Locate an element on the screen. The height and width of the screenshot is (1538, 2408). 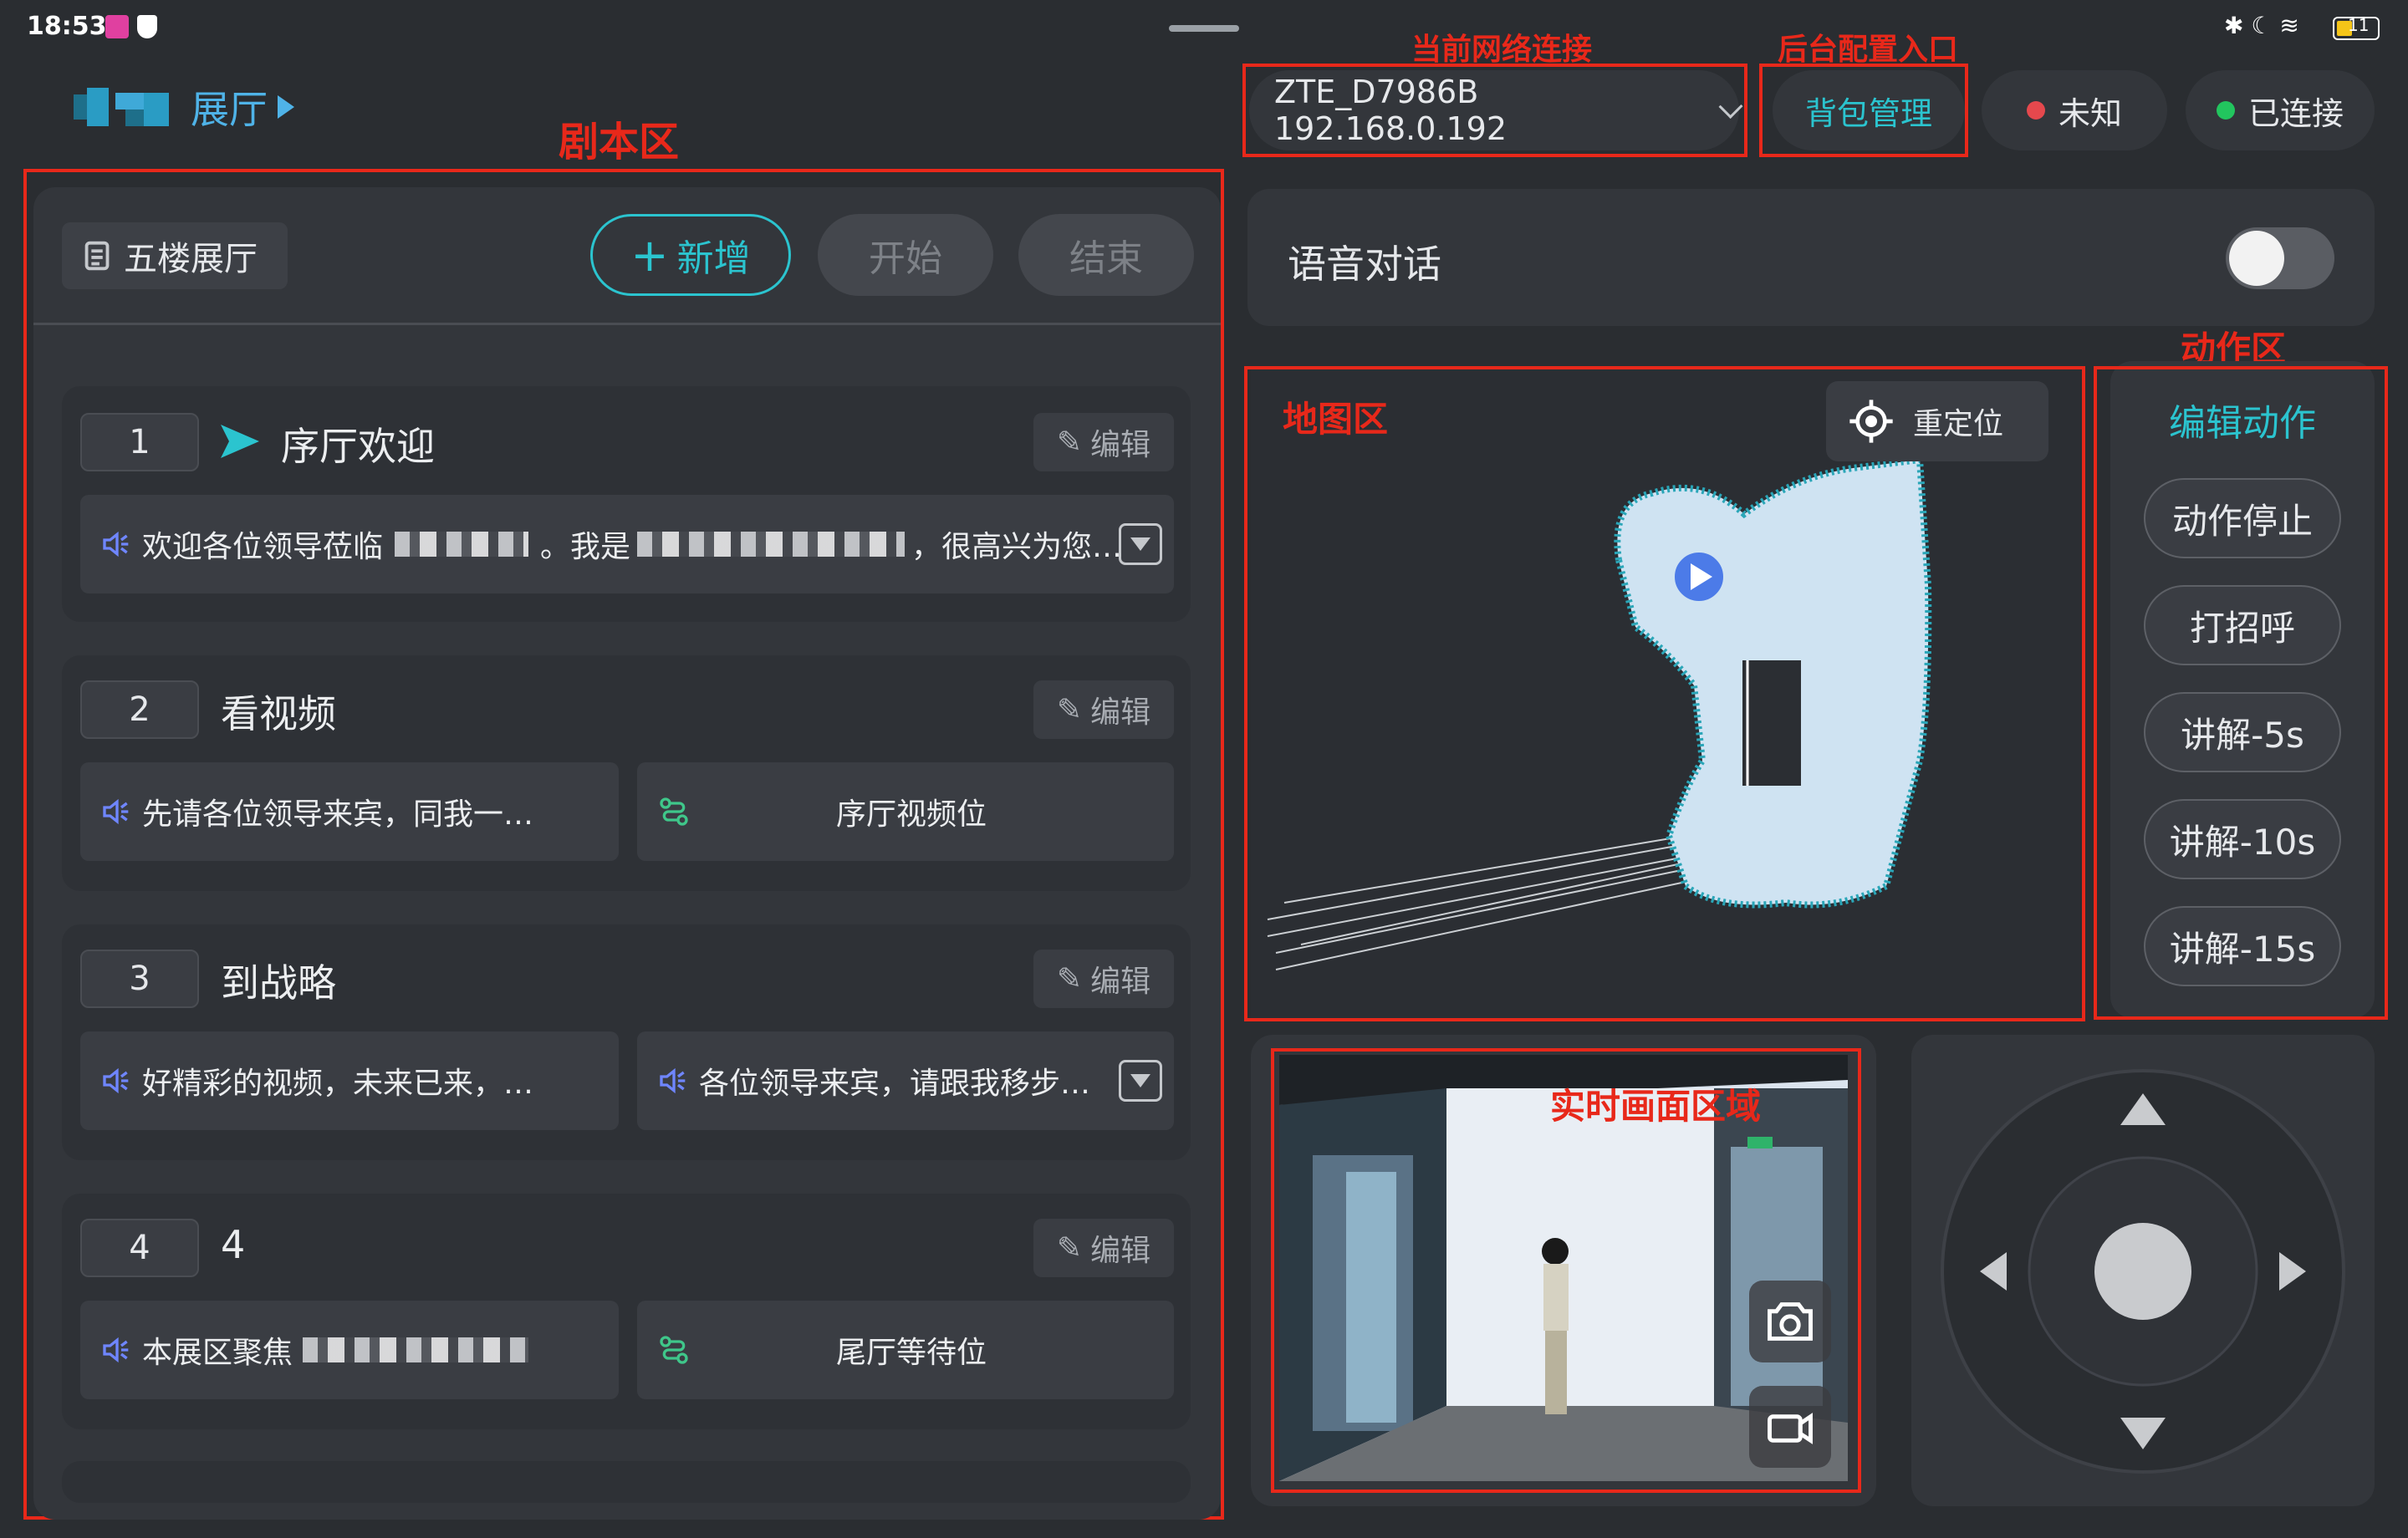
speech-text-mid: 。我是 is located at coordinates (586, 547).